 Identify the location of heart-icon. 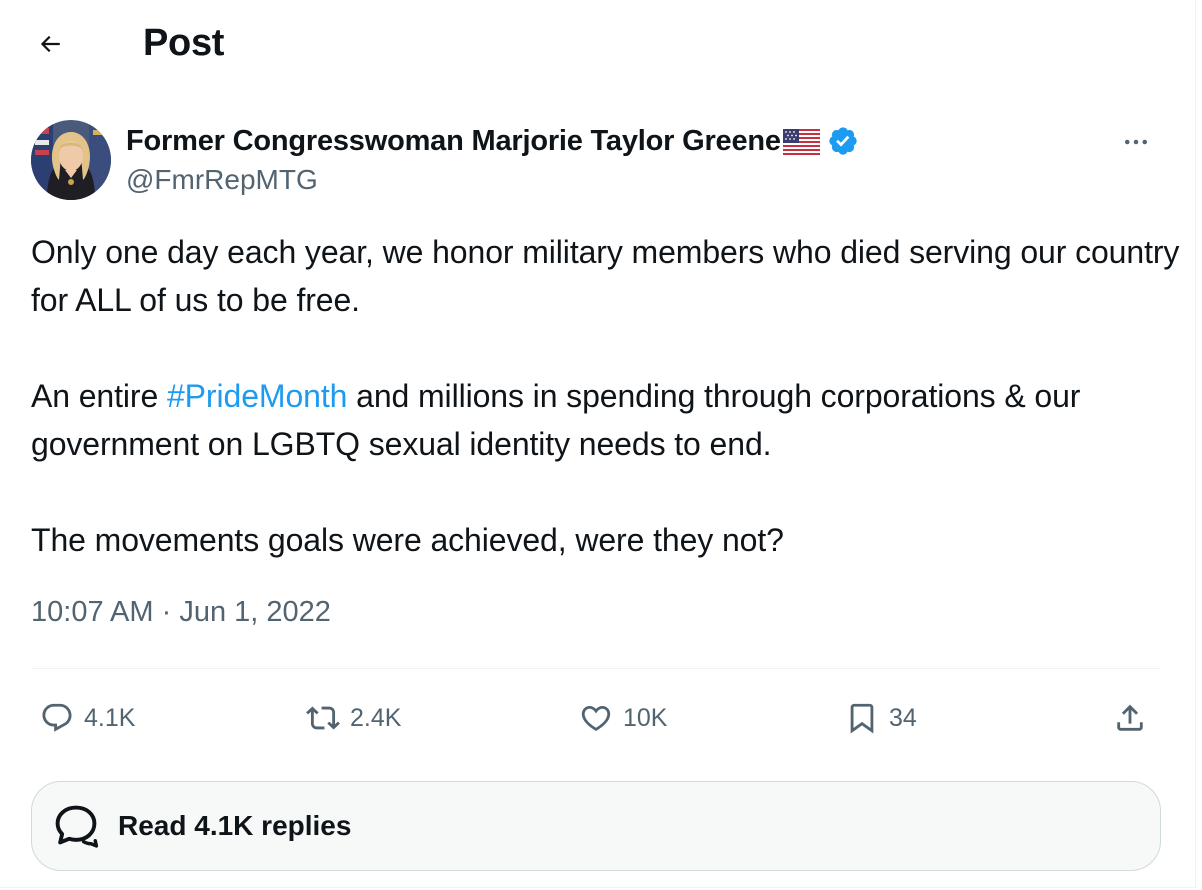
(596, 718).